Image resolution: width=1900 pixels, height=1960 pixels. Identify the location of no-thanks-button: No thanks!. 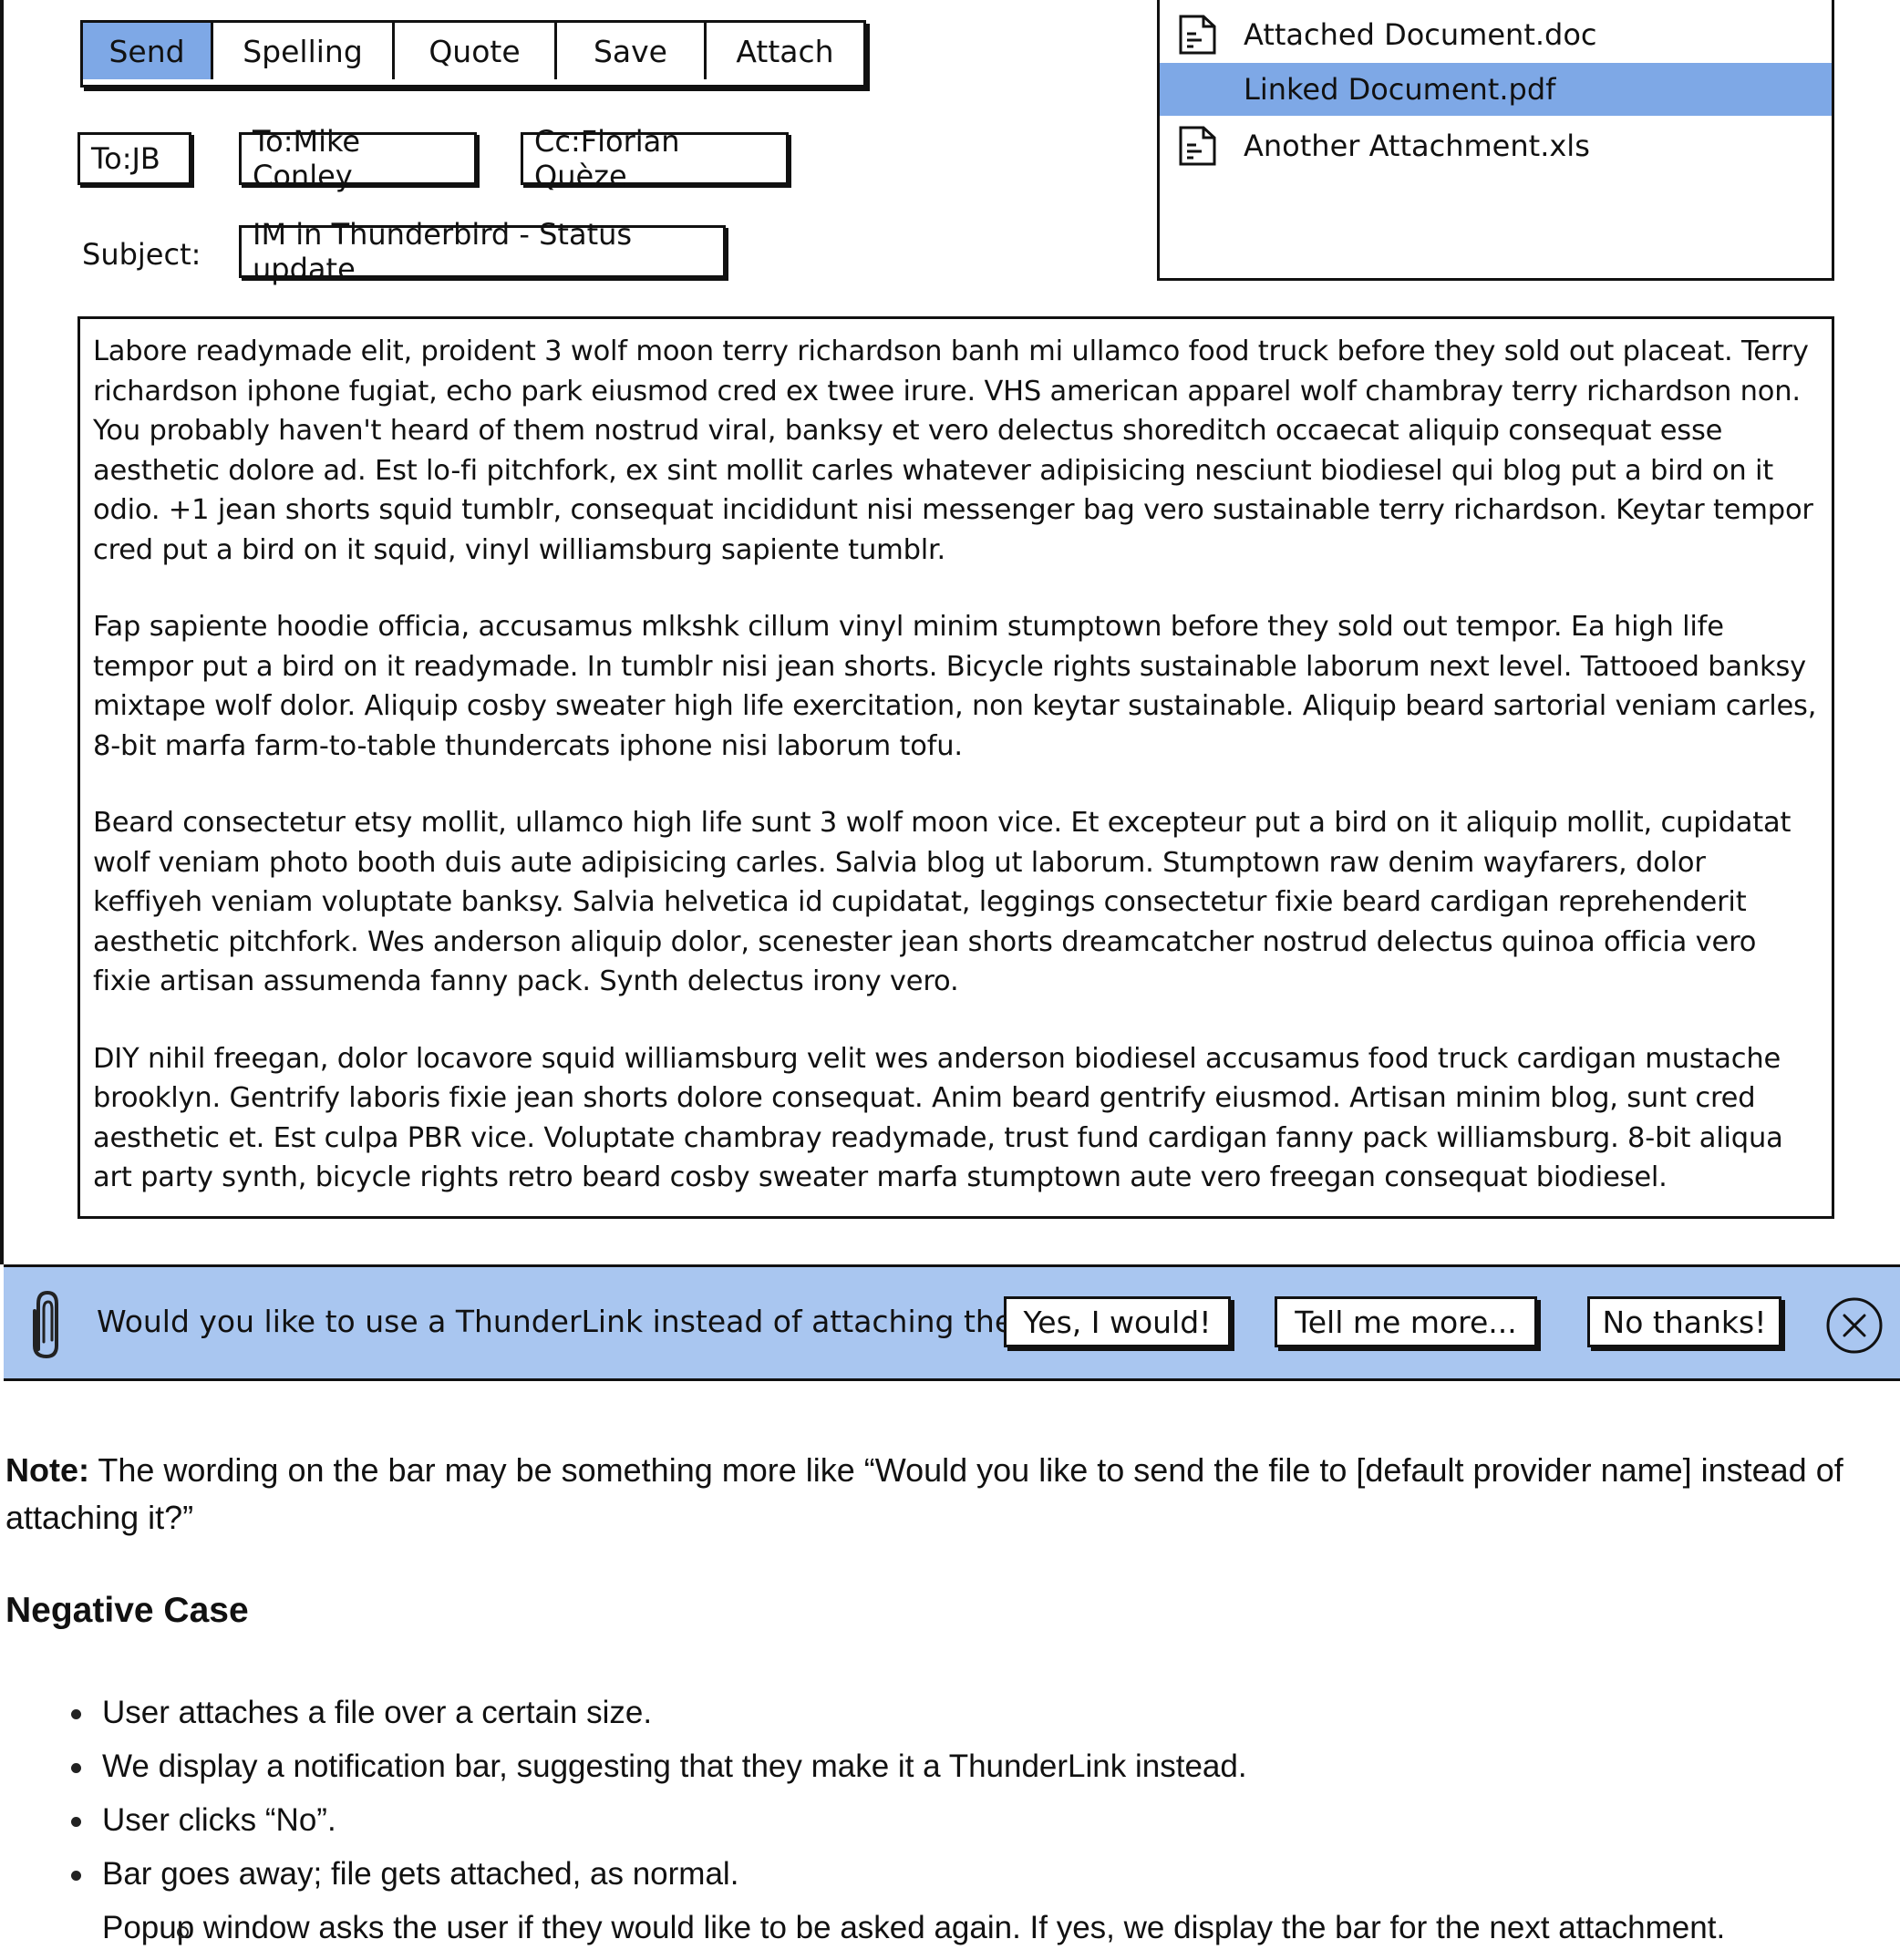
(1684, 1321).